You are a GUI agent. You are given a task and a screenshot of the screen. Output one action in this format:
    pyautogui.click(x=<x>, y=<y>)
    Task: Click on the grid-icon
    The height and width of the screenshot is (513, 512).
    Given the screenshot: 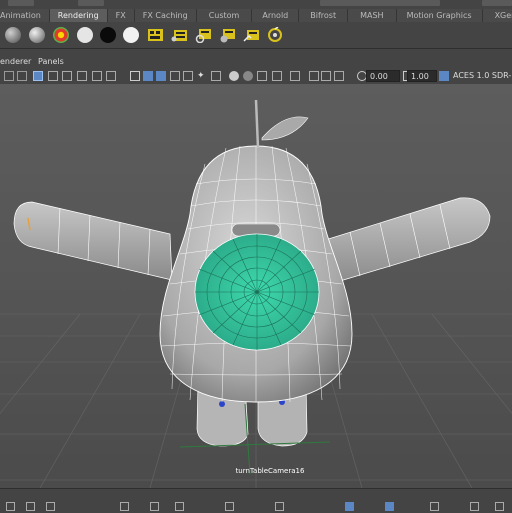 What is the action you would take?
    pyautogui.click(x=38, y=76)
    